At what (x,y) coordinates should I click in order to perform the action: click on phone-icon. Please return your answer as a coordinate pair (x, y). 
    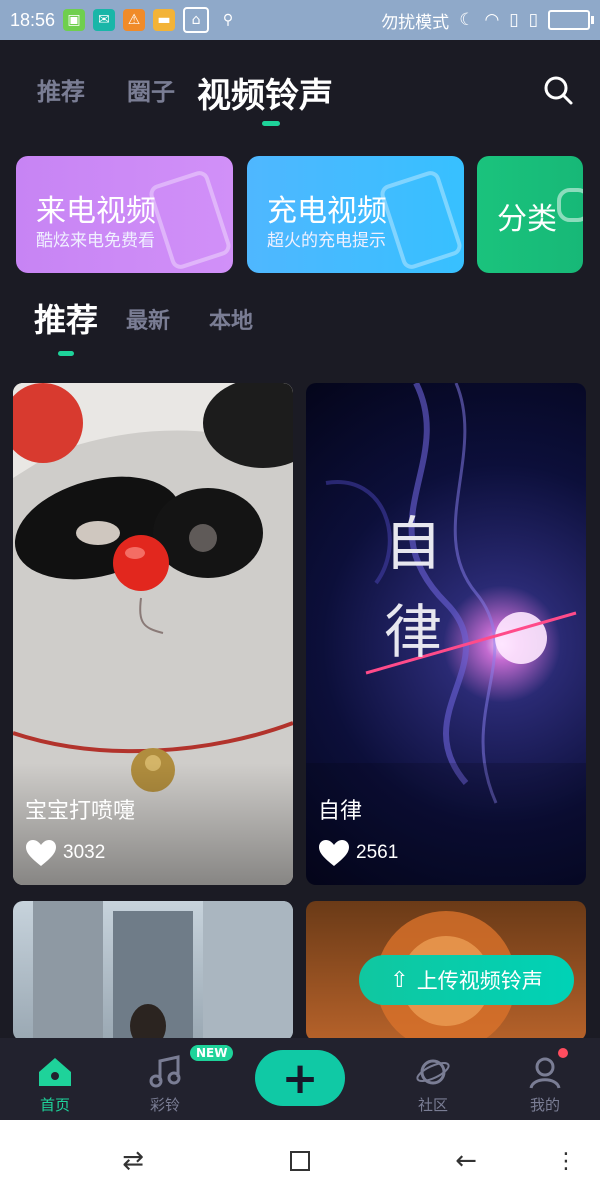
    Looking at the image, I should click on (189, 220).